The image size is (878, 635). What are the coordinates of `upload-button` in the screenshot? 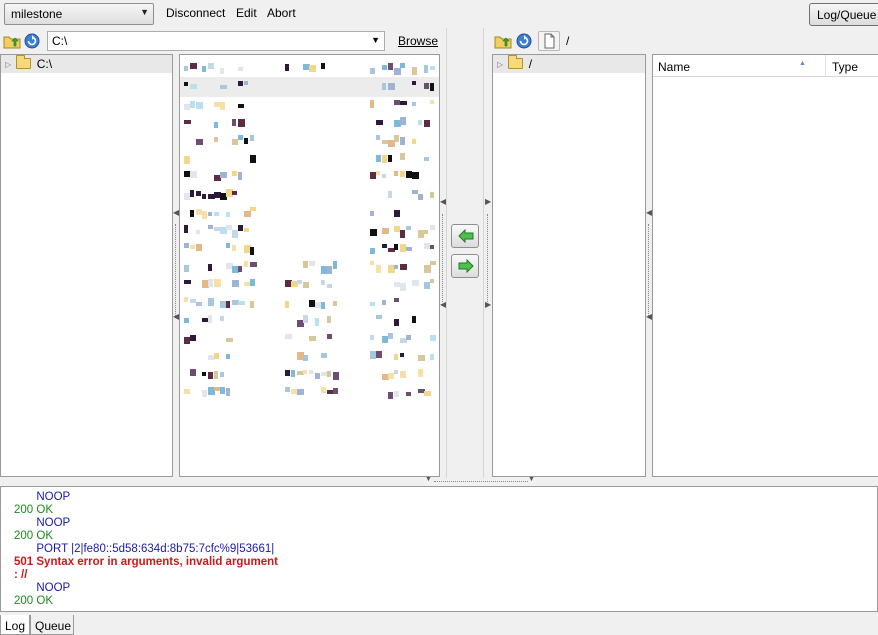 It's located at (465, 266).